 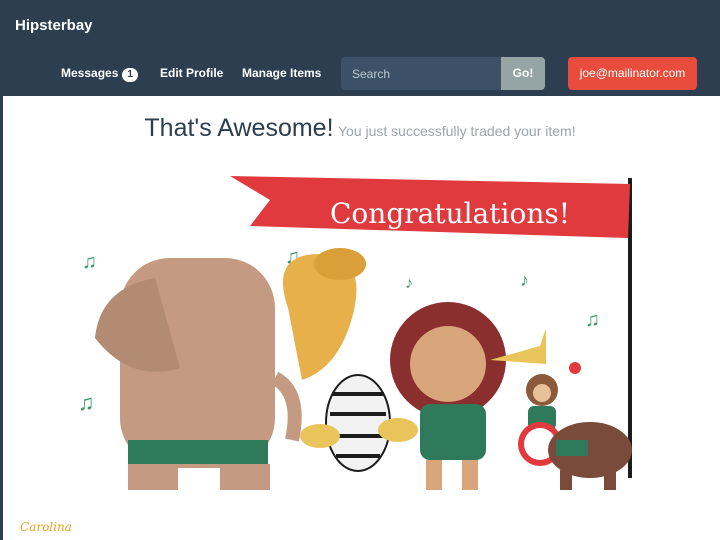 I want to click on elephant-figure, so click(x=198, y=374).